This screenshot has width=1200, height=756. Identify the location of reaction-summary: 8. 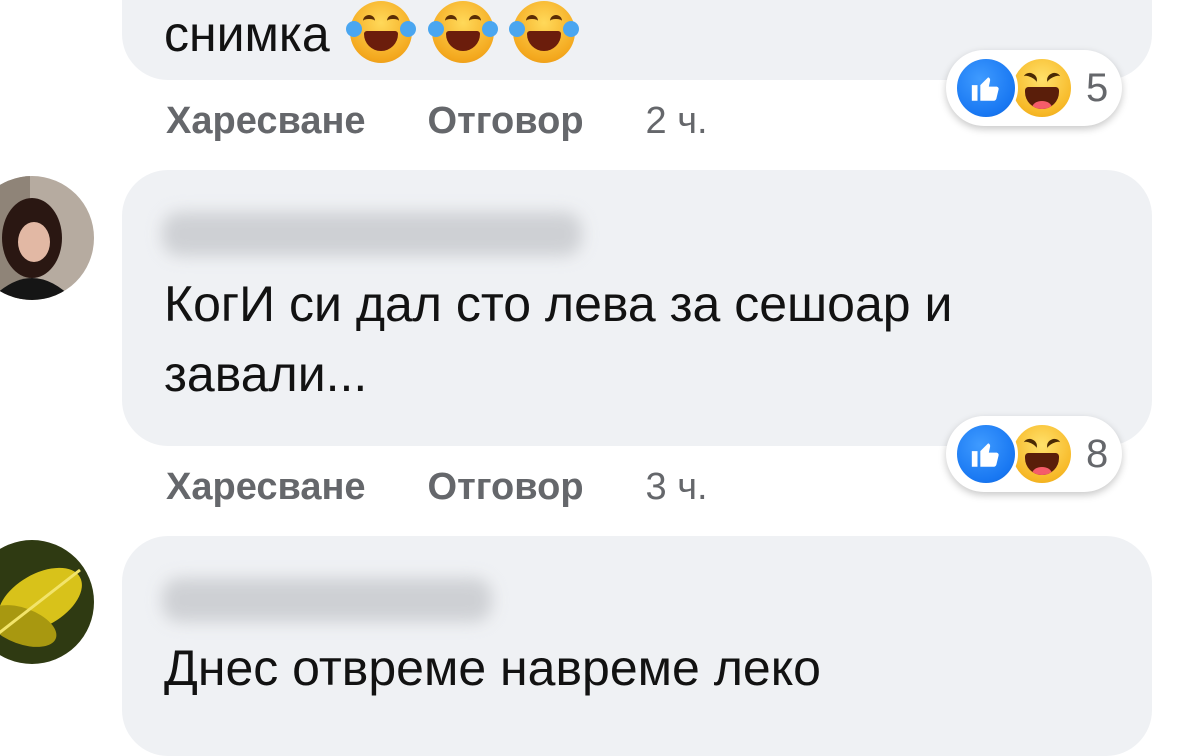
(1034, 454).